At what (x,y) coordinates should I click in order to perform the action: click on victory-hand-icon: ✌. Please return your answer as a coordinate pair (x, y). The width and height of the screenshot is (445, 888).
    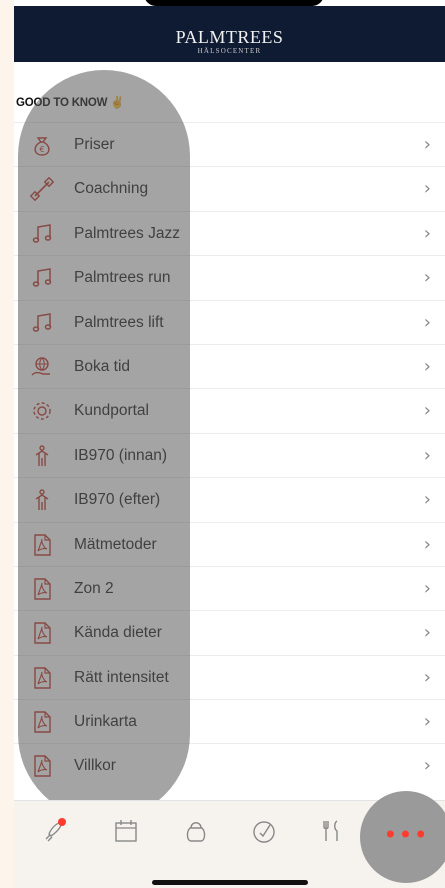
    Looking at the image, I should click on (117, 103).